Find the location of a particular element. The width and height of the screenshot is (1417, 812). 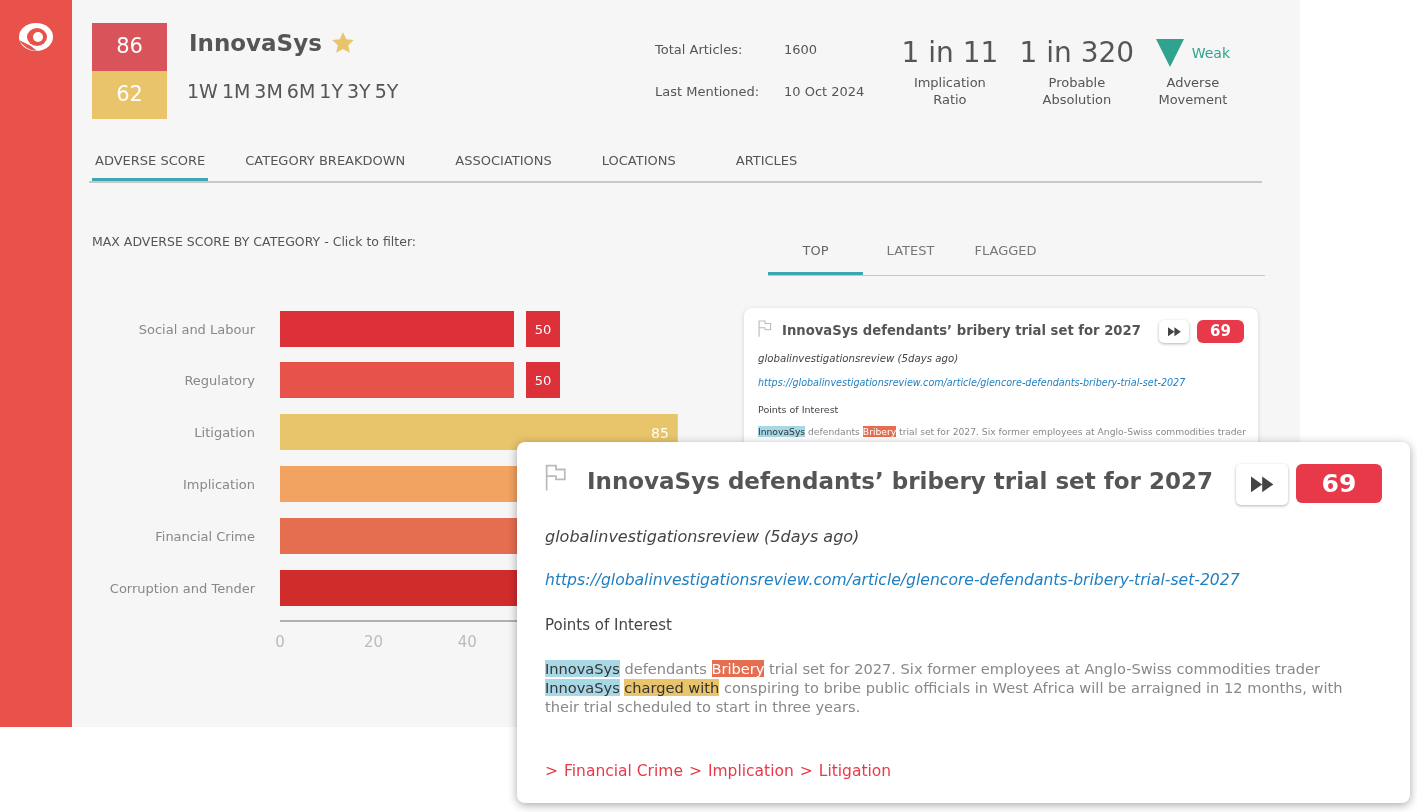

stat-value: 1600 is located at coordinates (801, 50).